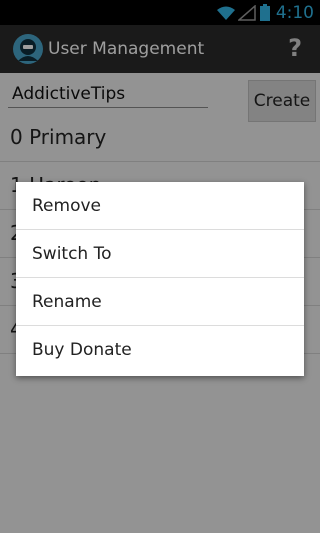 This screenshot has height=533, width=320. What do you see at coordinates (160, 350) in the screenshot?
I see `buy-donate-menu-item: Buy Donate` at bounding box center [160, 350].